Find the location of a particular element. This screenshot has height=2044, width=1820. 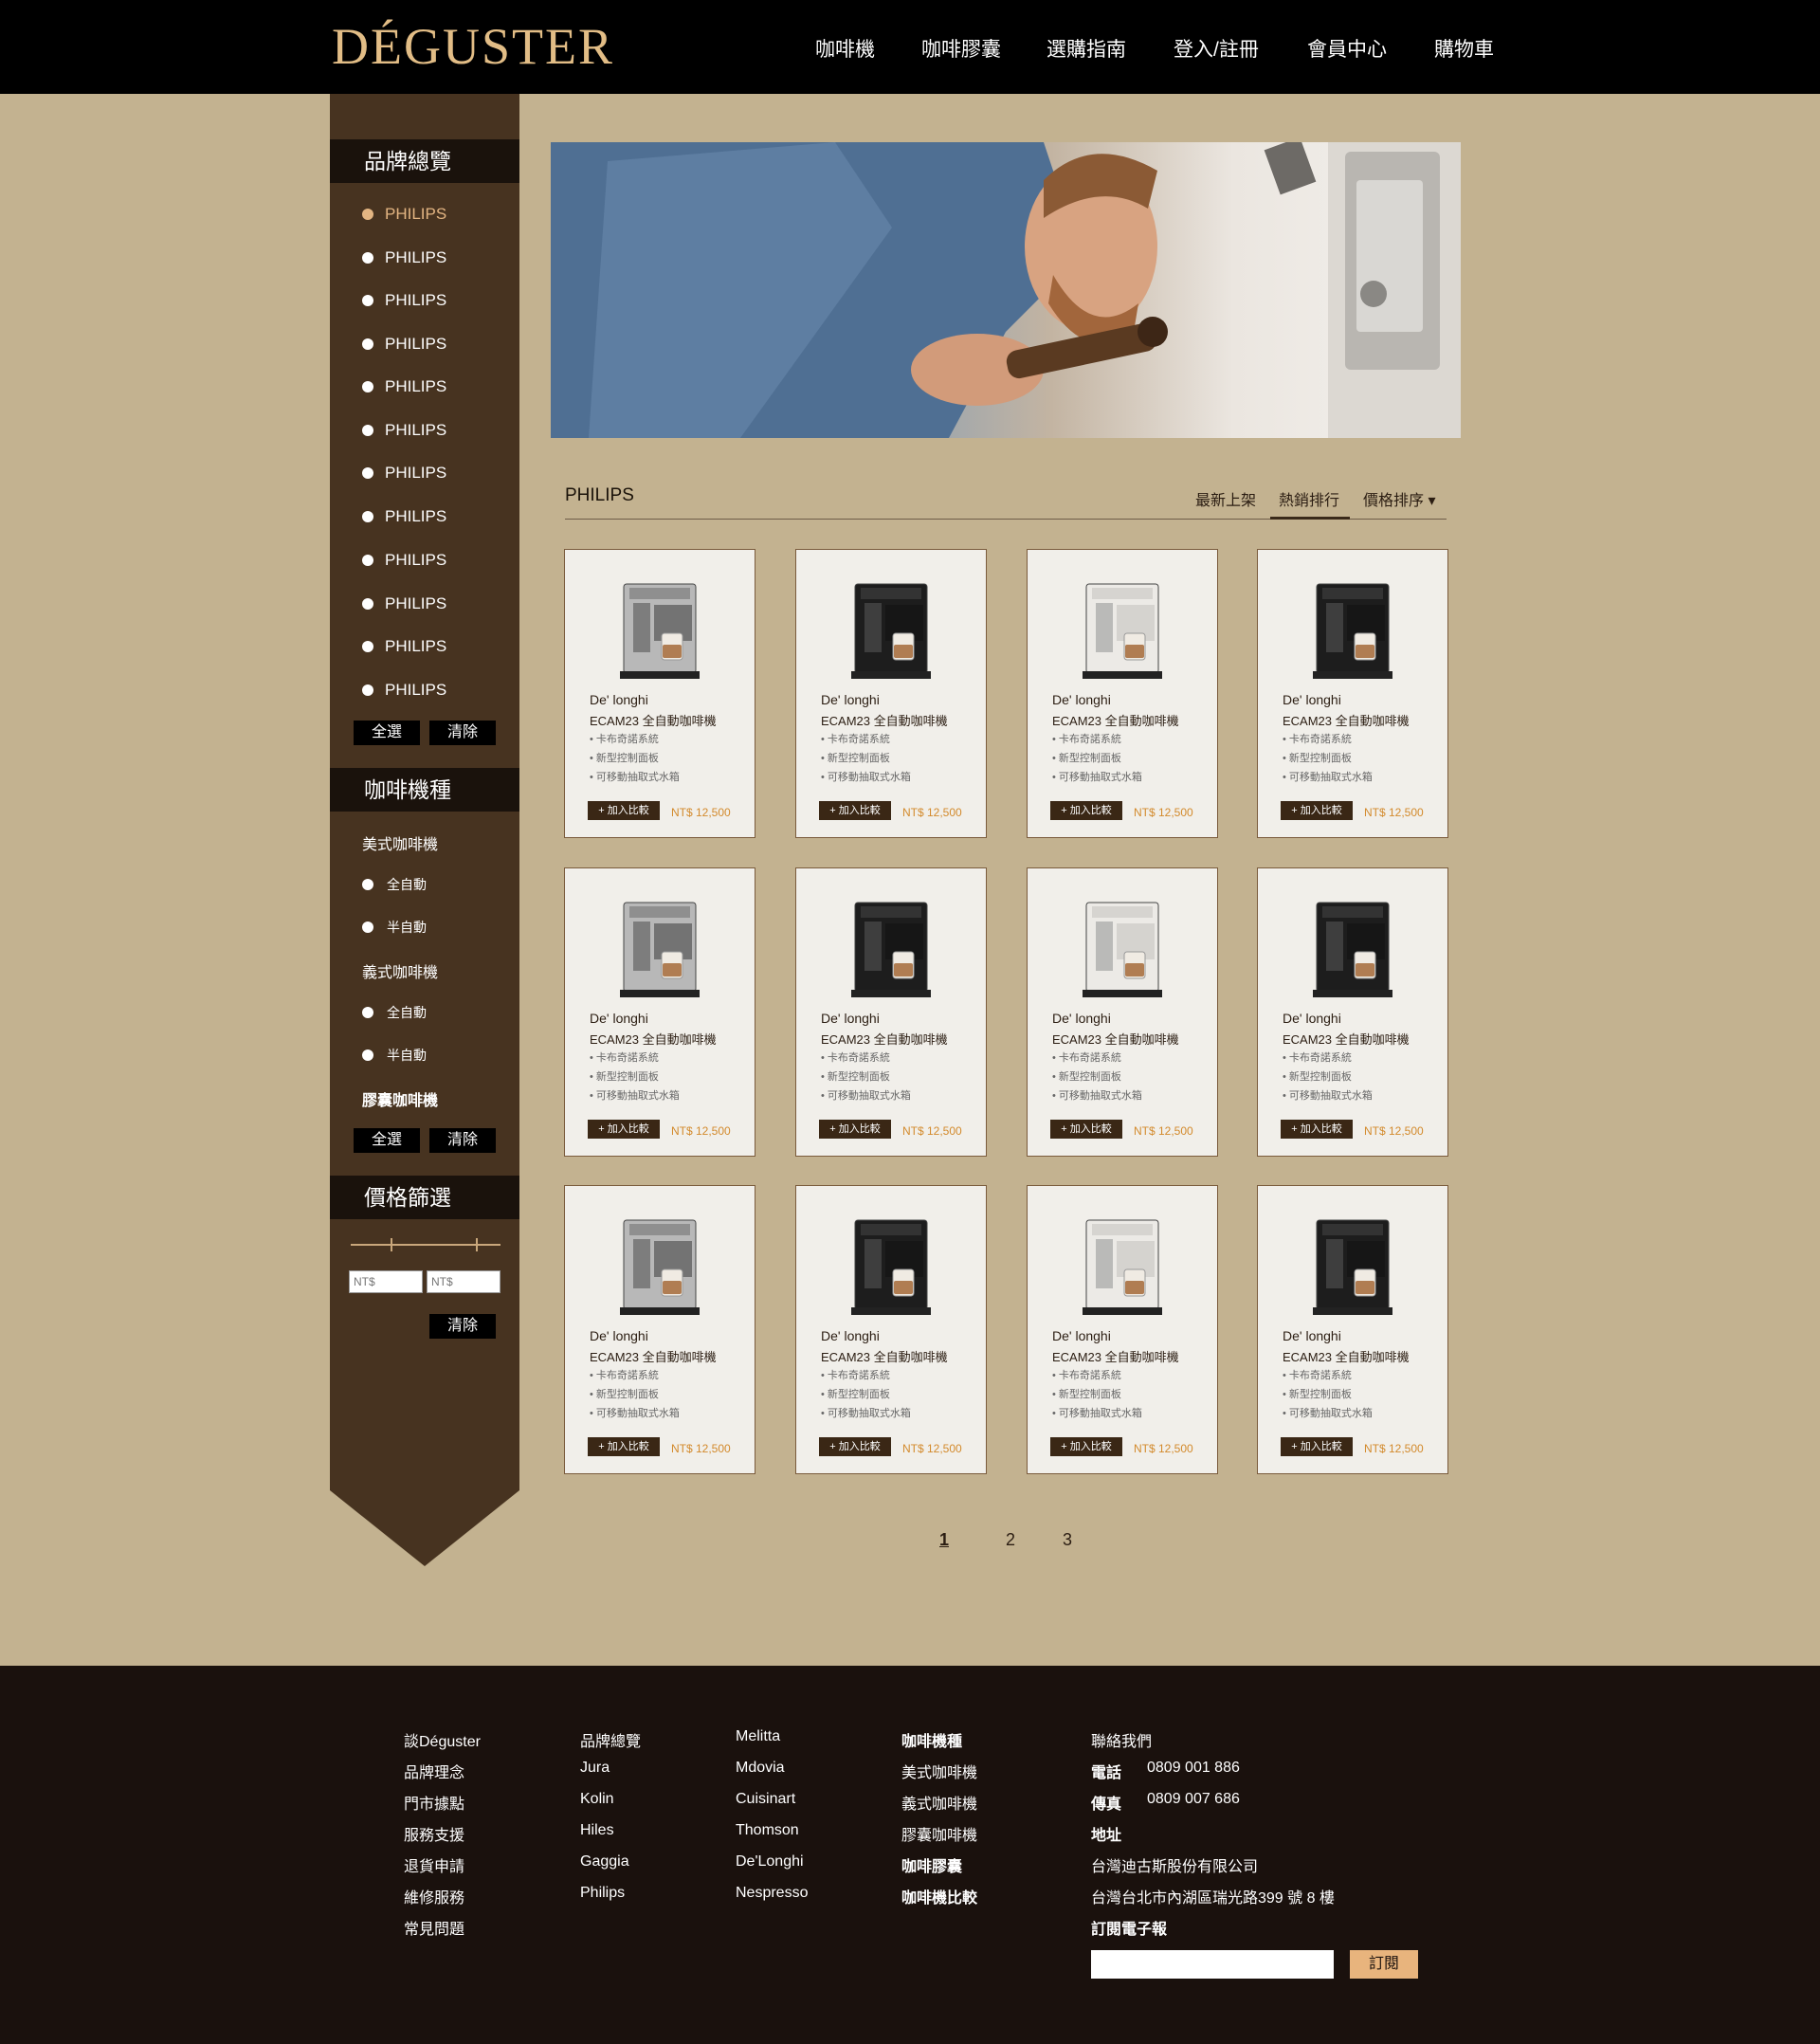

american-coffee-category: 美式咖啡機 is located at coordinates (400, 842).